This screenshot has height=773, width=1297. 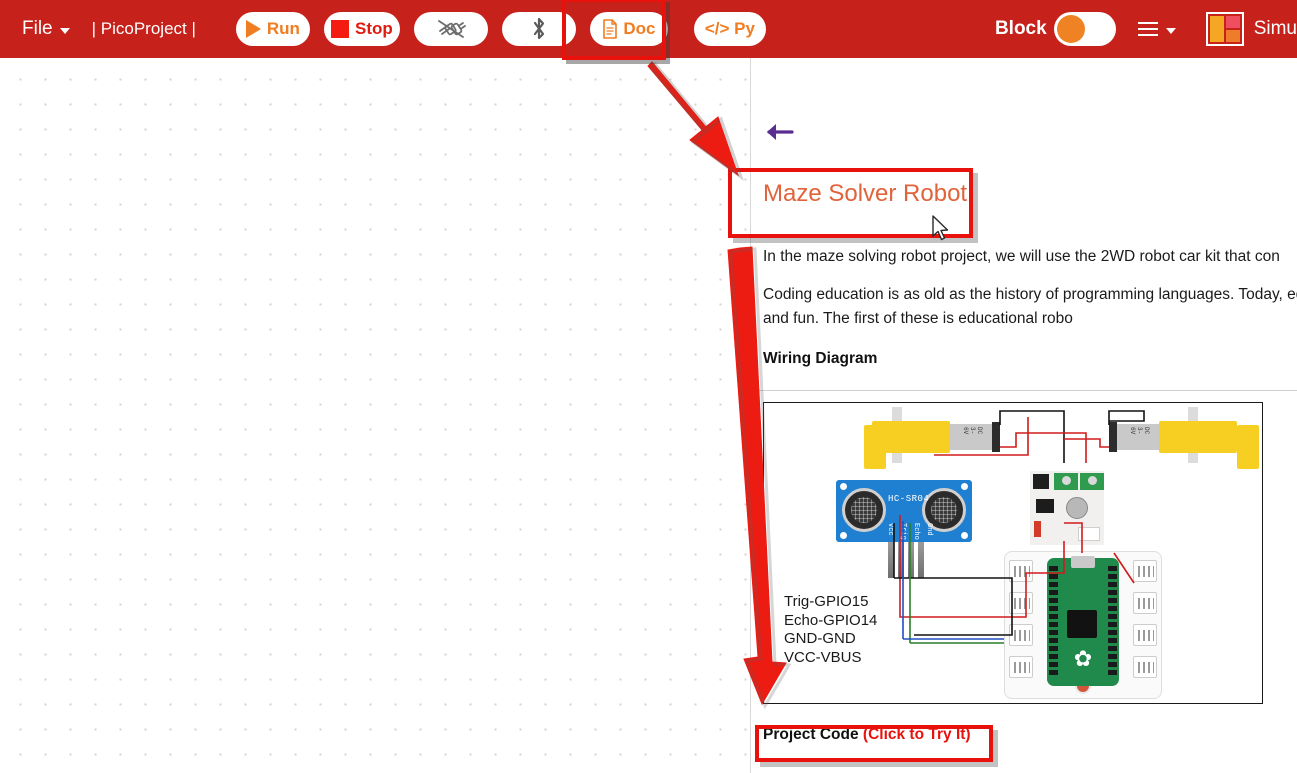 What do you see at coordinates (820, 639) in the screenshot?
I see `pin-mapping-gnd: GND-GND` at bounding box center [820, 639].